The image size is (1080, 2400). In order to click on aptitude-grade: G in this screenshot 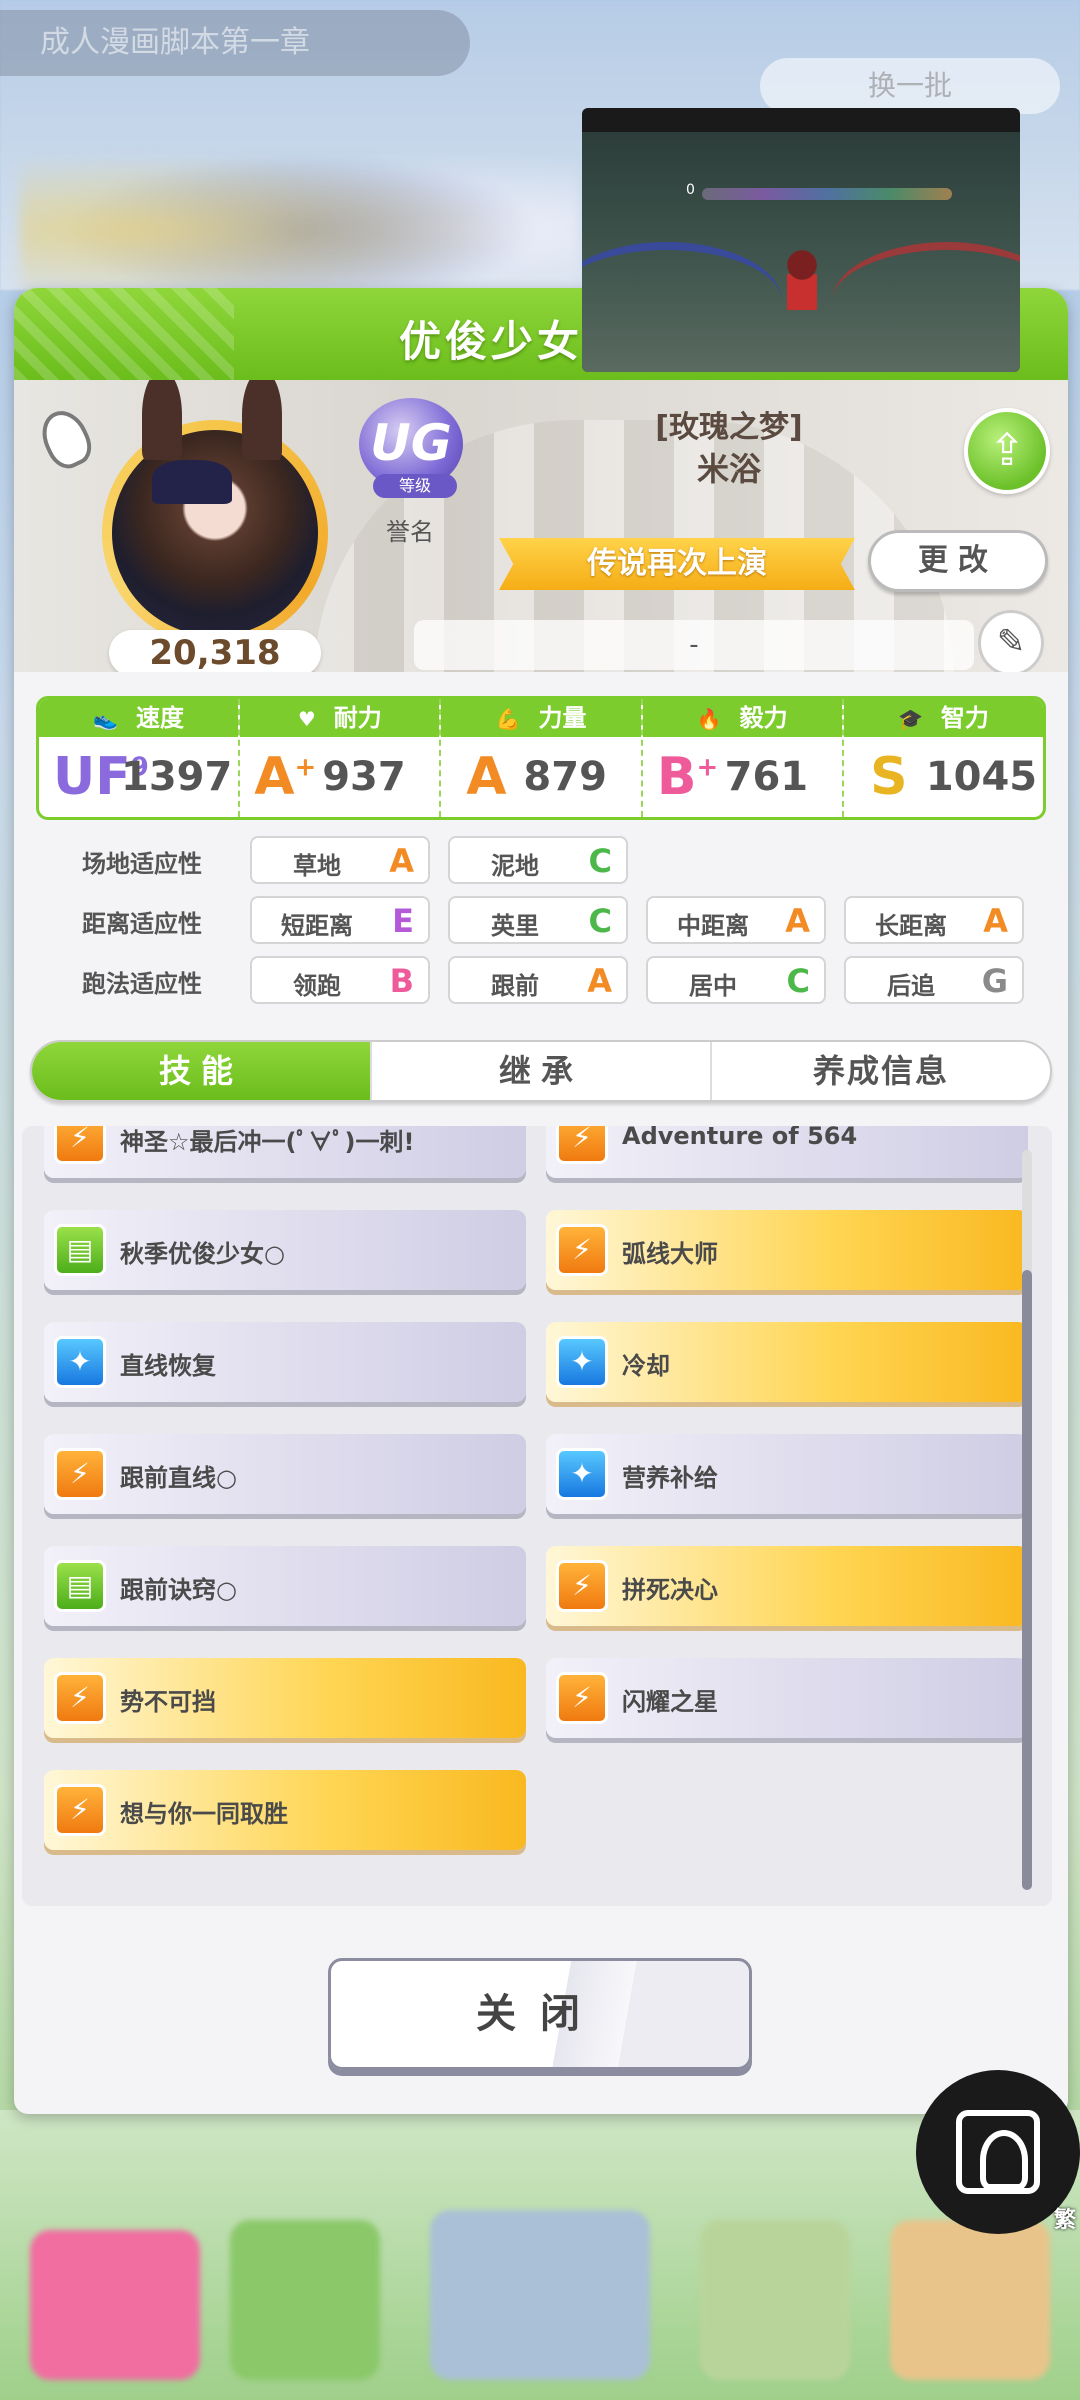, I will do `click(994, 981)`.